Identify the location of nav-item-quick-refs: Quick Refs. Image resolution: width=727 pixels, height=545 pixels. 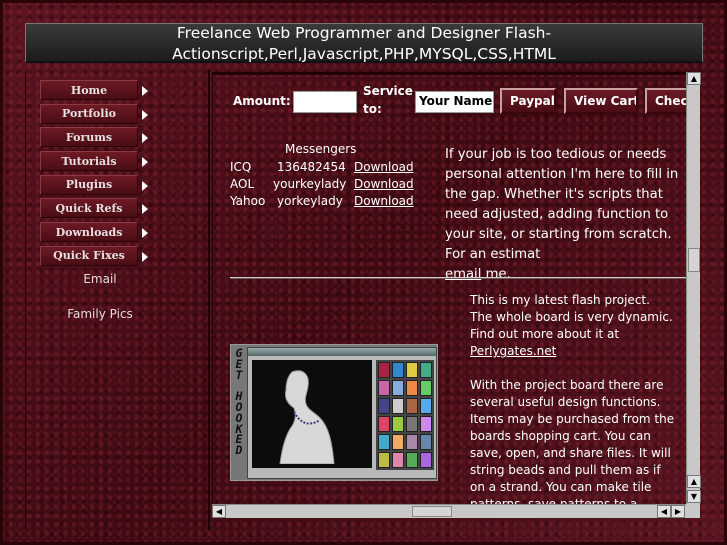
(94, 208).